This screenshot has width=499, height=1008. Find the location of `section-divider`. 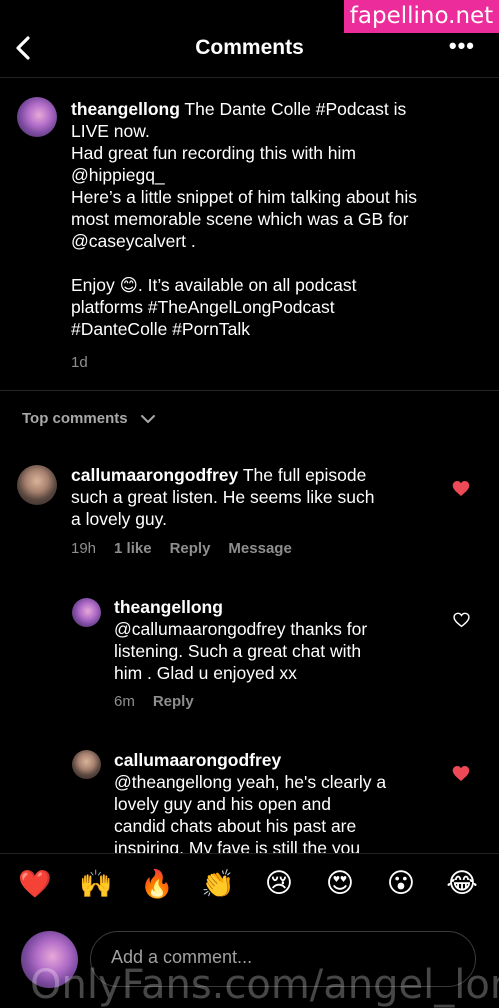

section-divider is located at coordinates (249, 390).